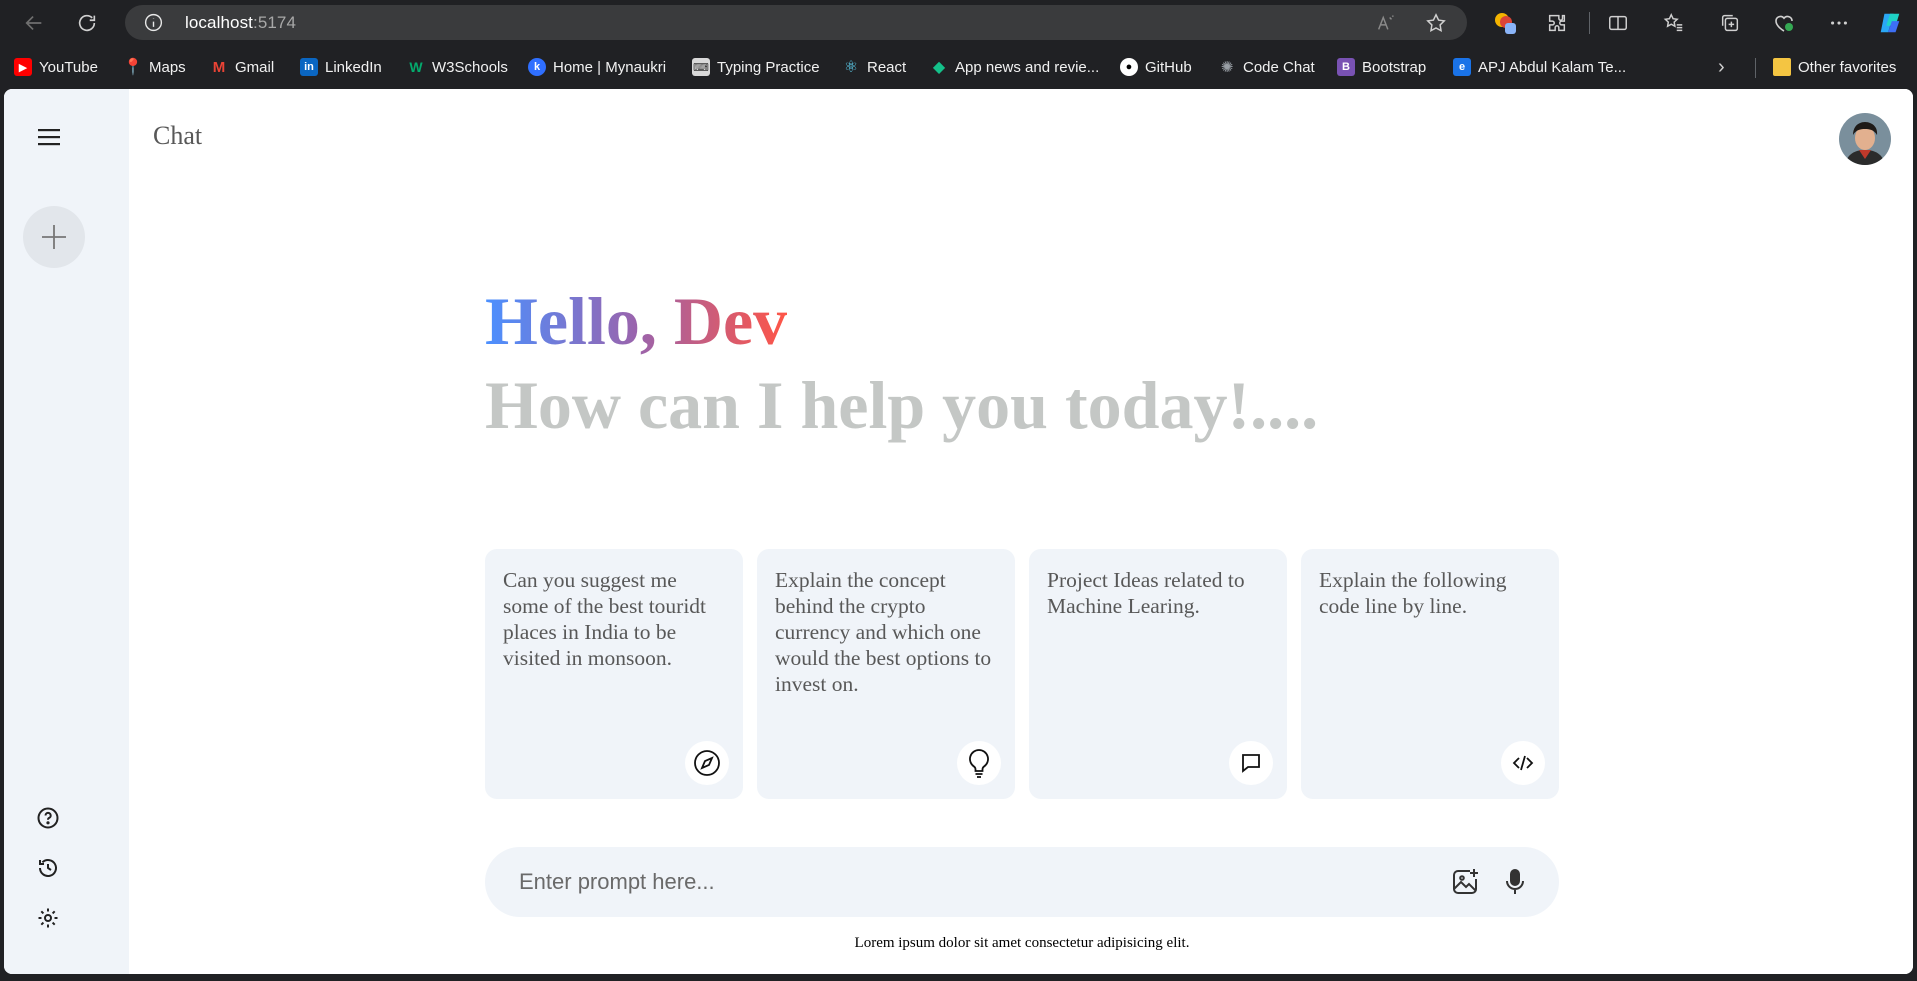 The width and height of the screenshot is (1917, 981). I want to click on card-text: Explain the following code line by line., so click(1413, 593).